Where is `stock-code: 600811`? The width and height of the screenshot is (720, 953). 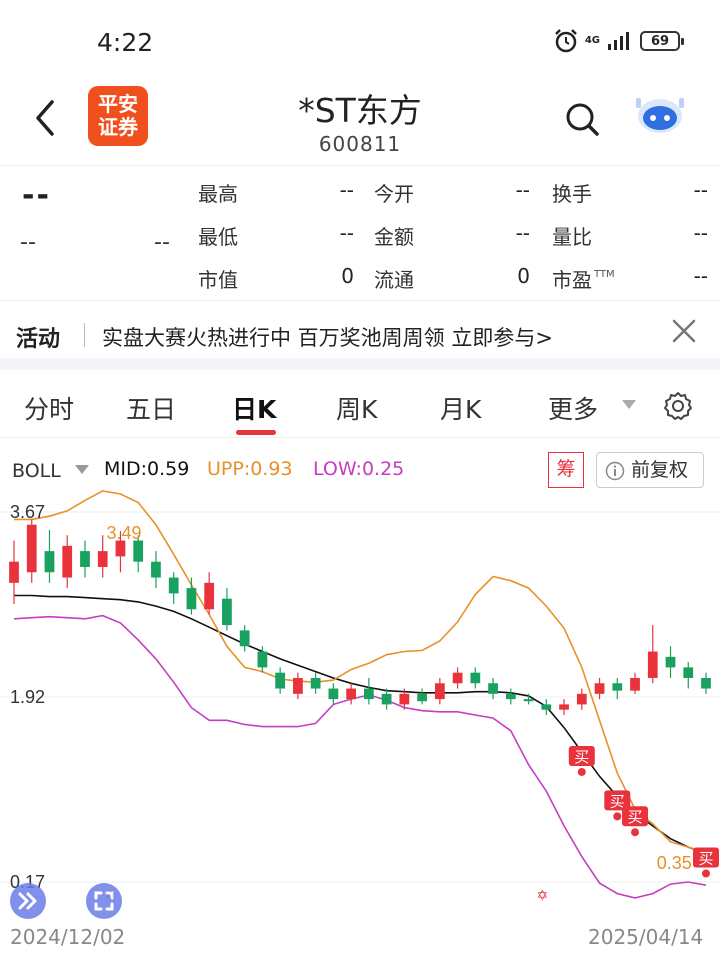 stock-code: 600811 is located at coordinates (360, 144).